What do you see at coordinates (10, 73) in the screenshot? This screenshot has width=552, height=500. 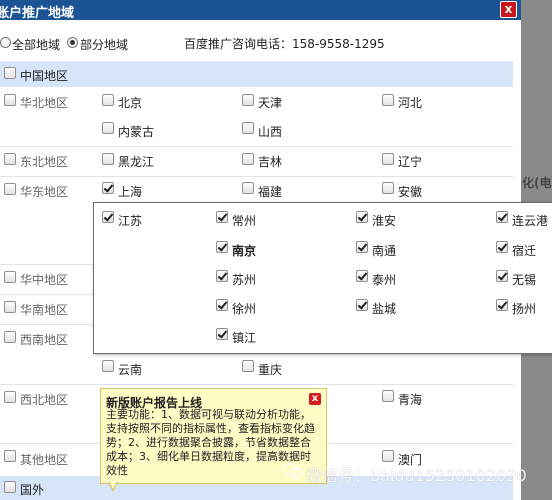 I see `china-checkbox` at bounding box center [10, 73].